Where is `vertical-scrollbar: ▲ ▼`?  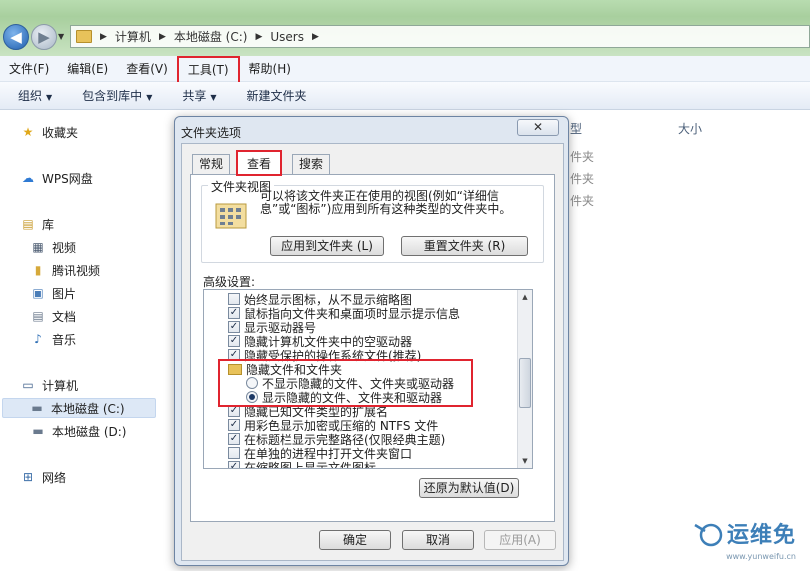 vertical-scrollbar: ▲ ▼ is located at coordinates (524, 379).